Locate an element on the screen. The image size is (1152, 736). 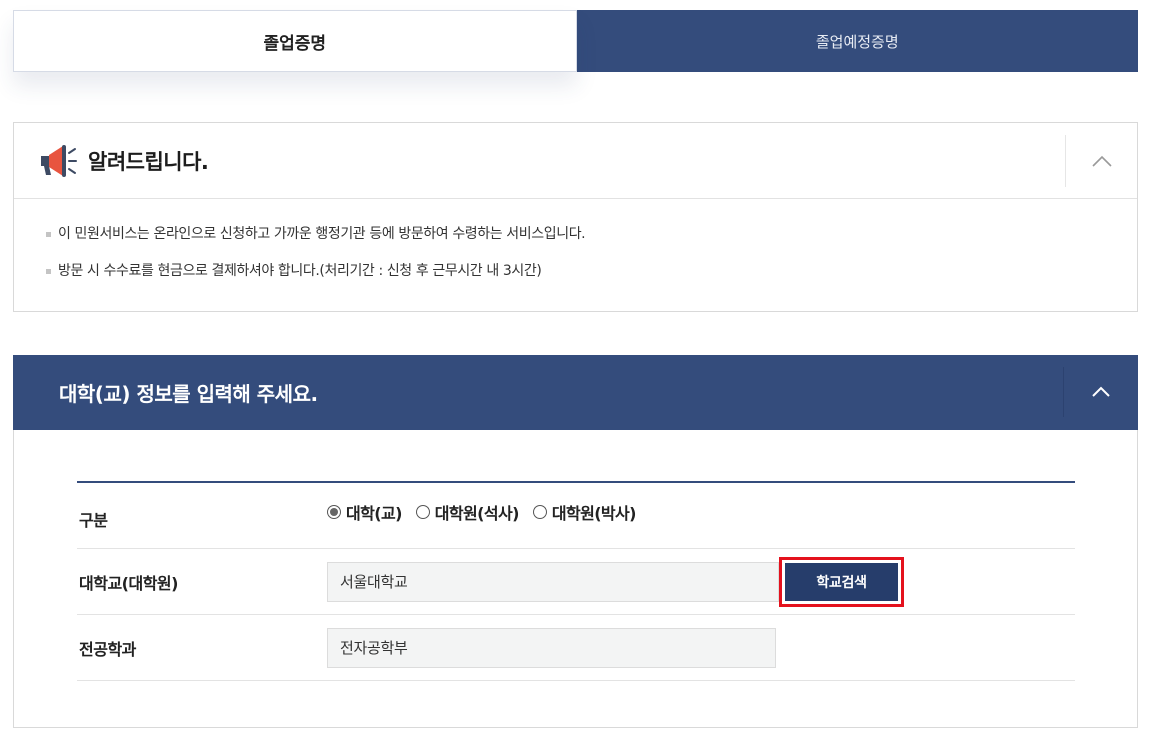
notice-collapse-button is located at coordinates (1101, 161).